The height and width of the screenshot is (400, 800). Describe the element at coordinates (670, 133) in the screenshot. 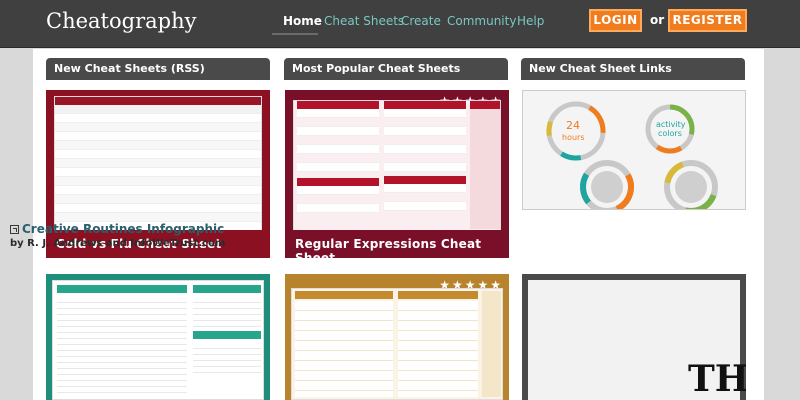

I see `svg-text: colors` at that location.